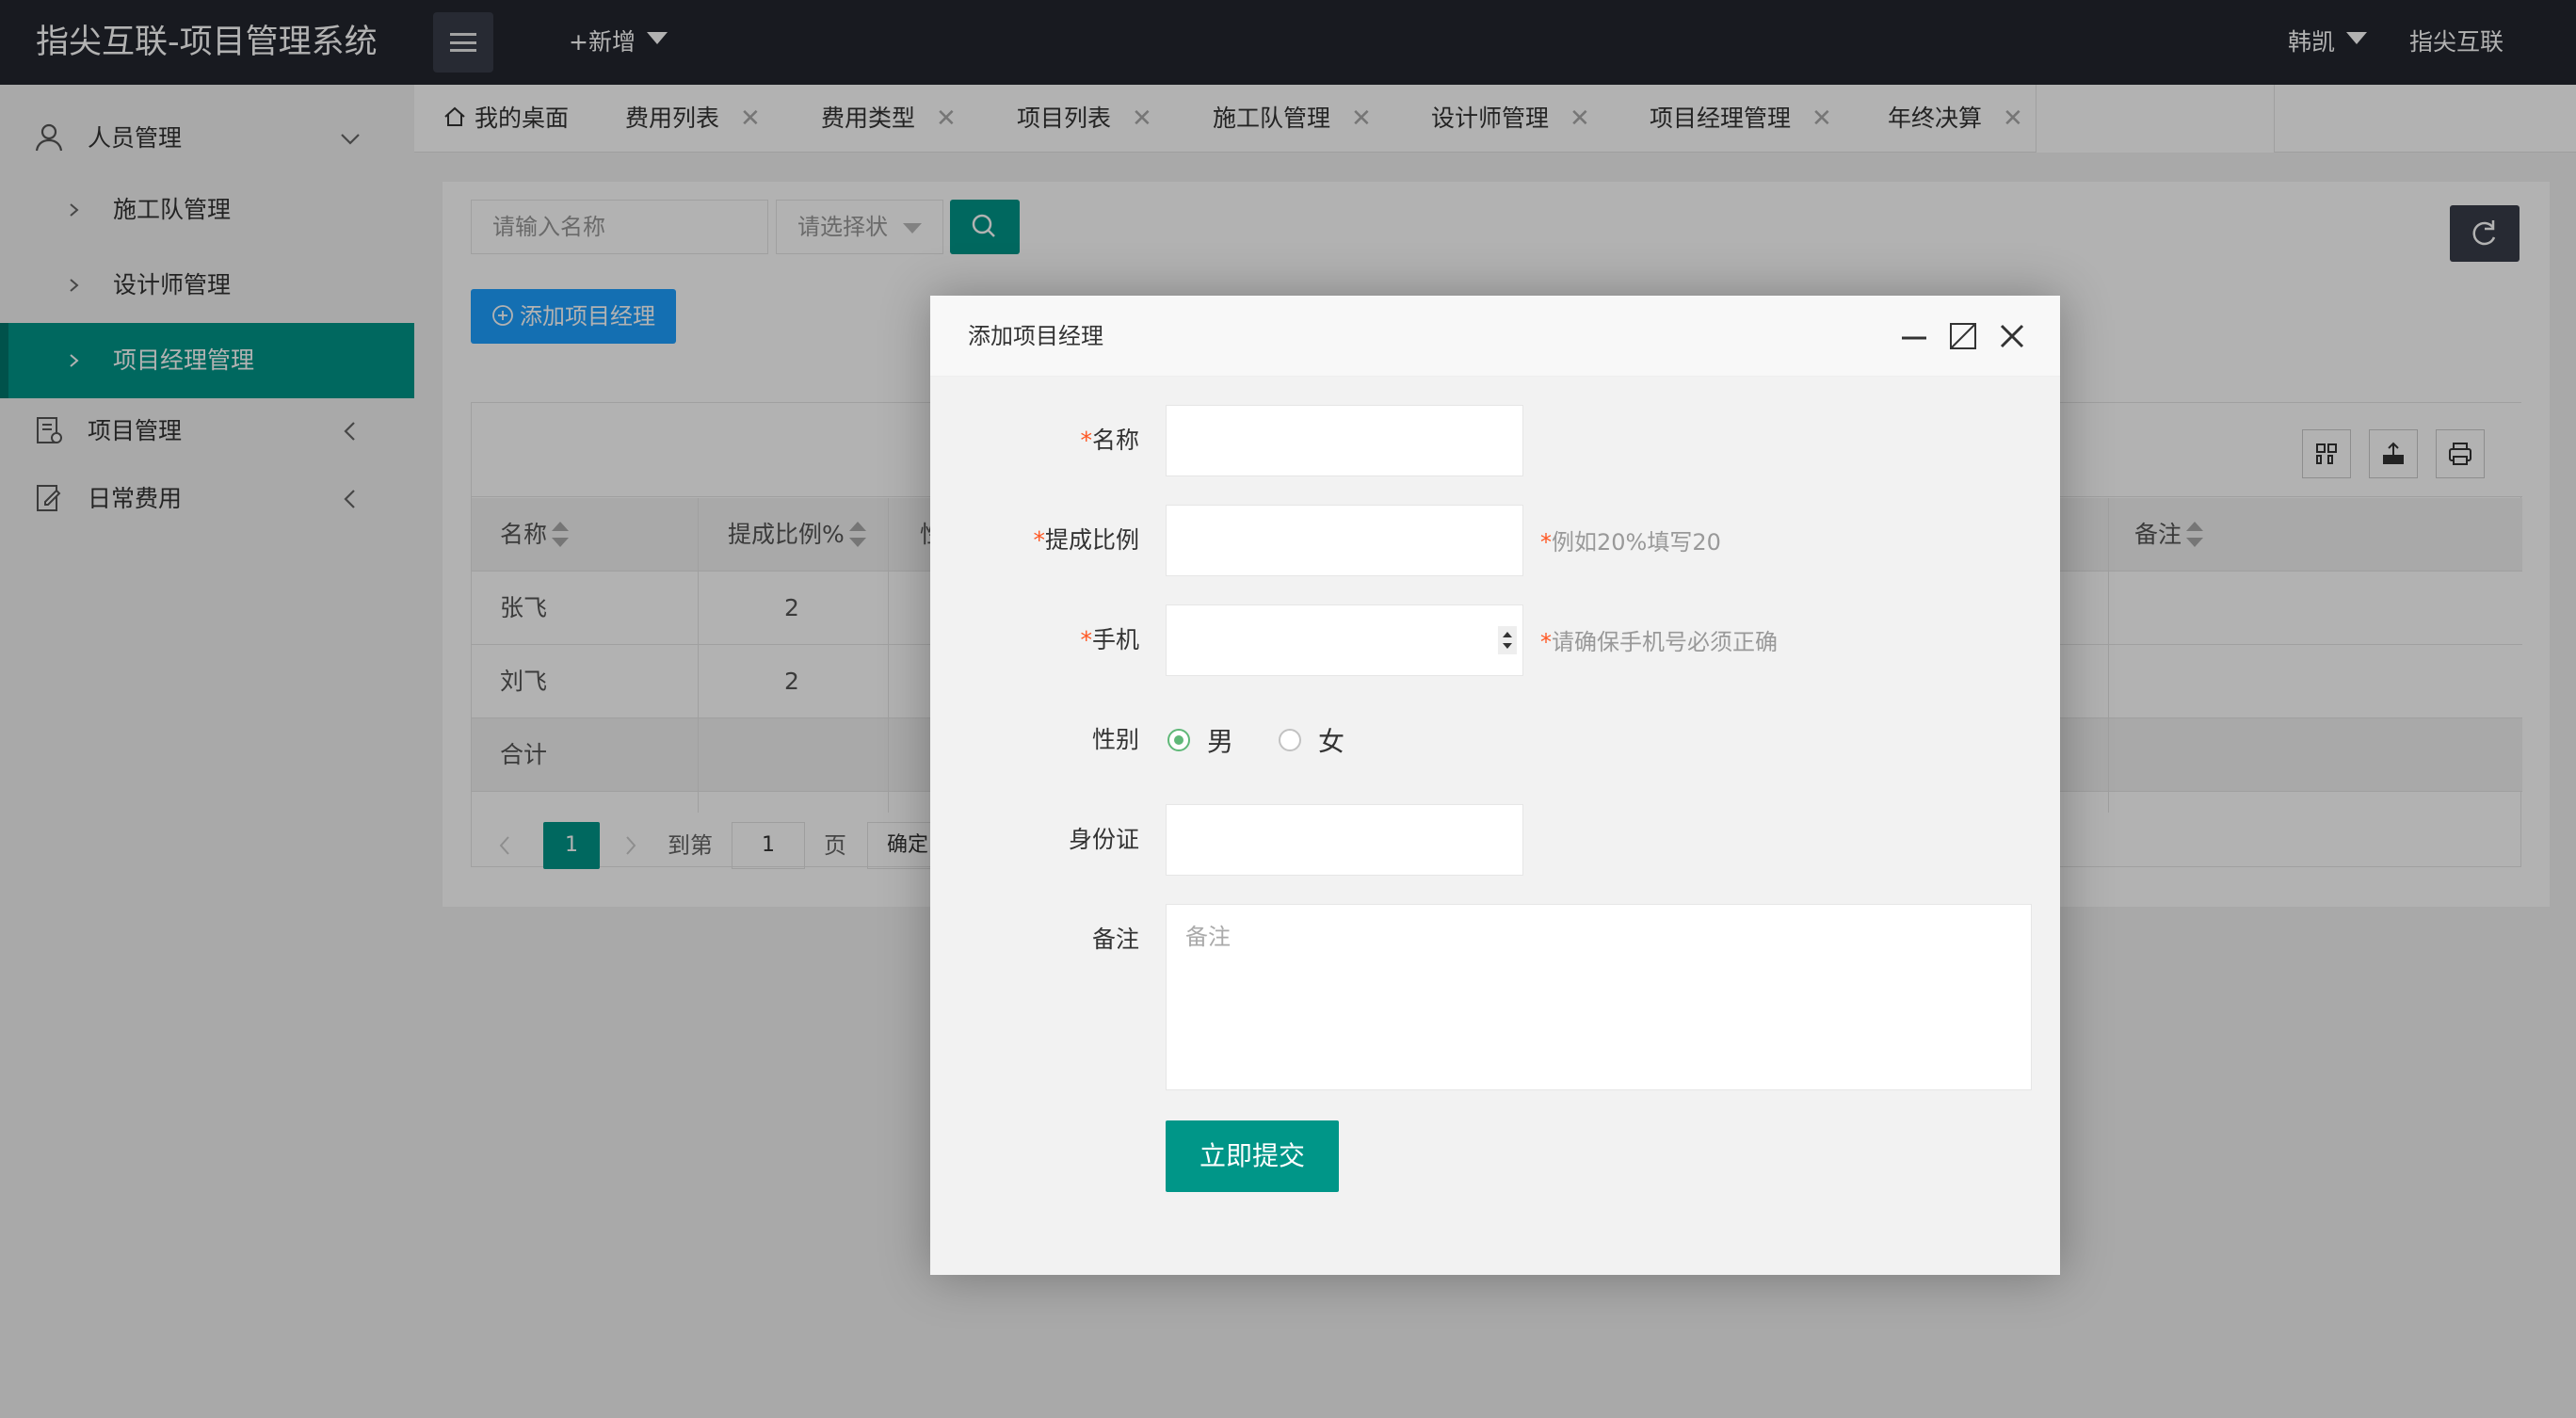  I want to click on dialog-header: 添加项目经理, so click(1495, 336).